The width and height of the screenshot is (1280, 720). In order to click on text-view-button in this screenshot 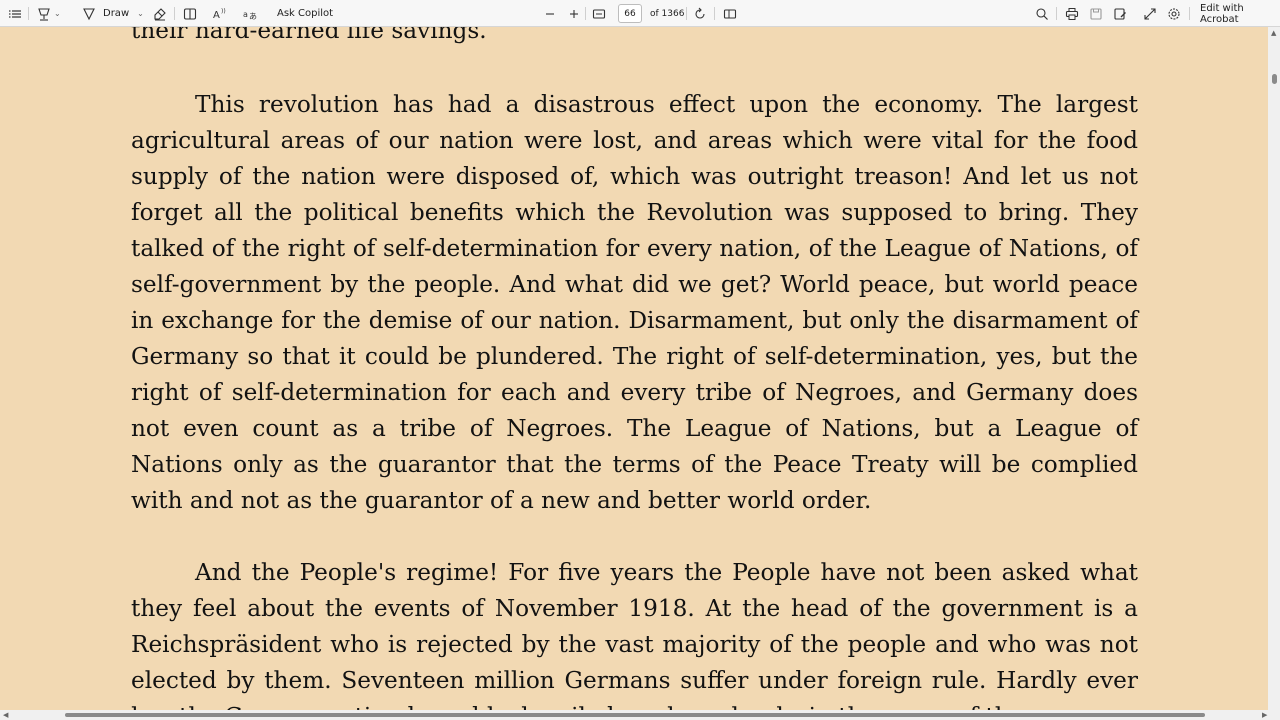, I will do `click(190, 13)`.